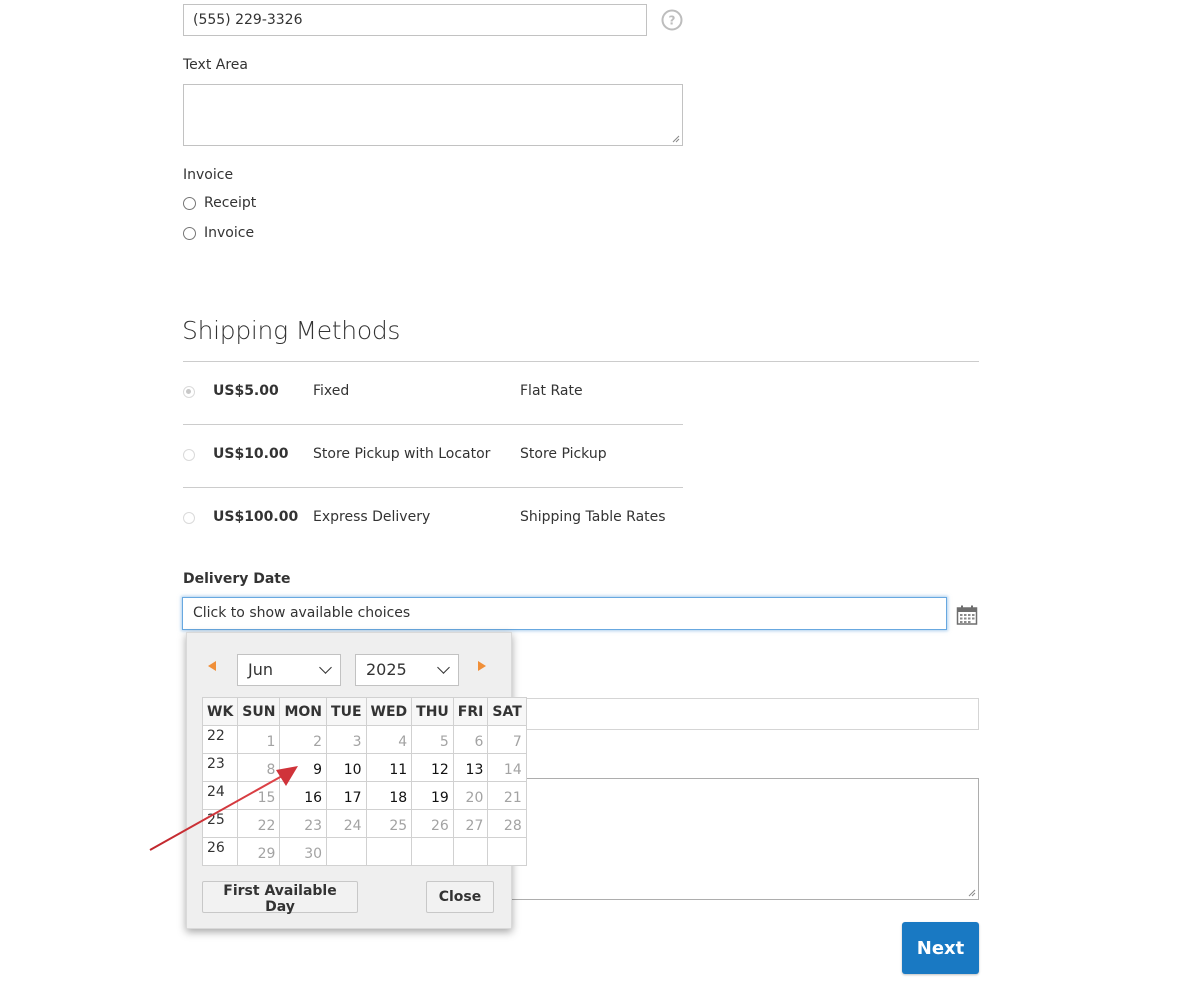  What do you see at coordinates (389, 767) in the screenshot?
I see `calendar-day: 11` at bounding box center [389, 767].